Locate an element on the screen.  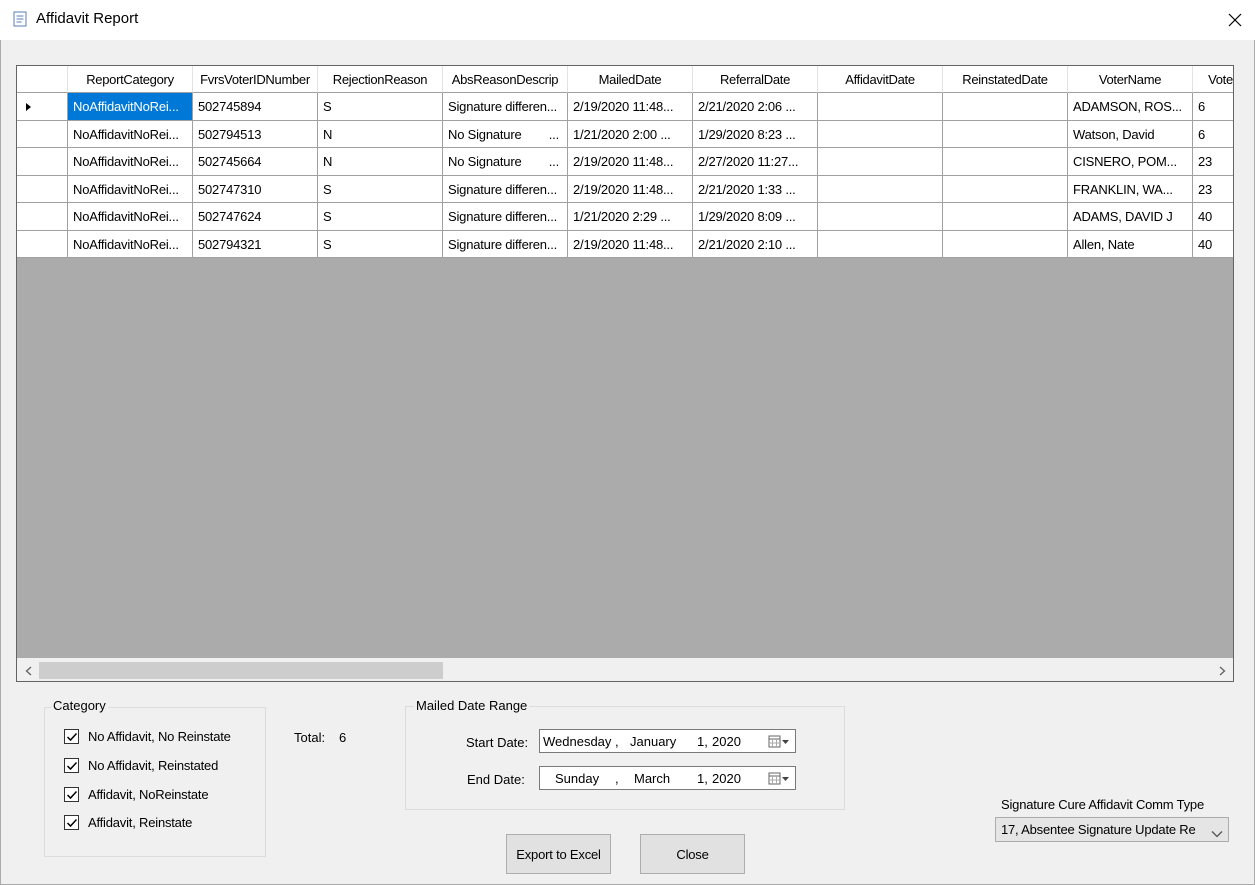
start-date-picker: Wednesday , January 1, 2020 is located at coordinates (667, 741).